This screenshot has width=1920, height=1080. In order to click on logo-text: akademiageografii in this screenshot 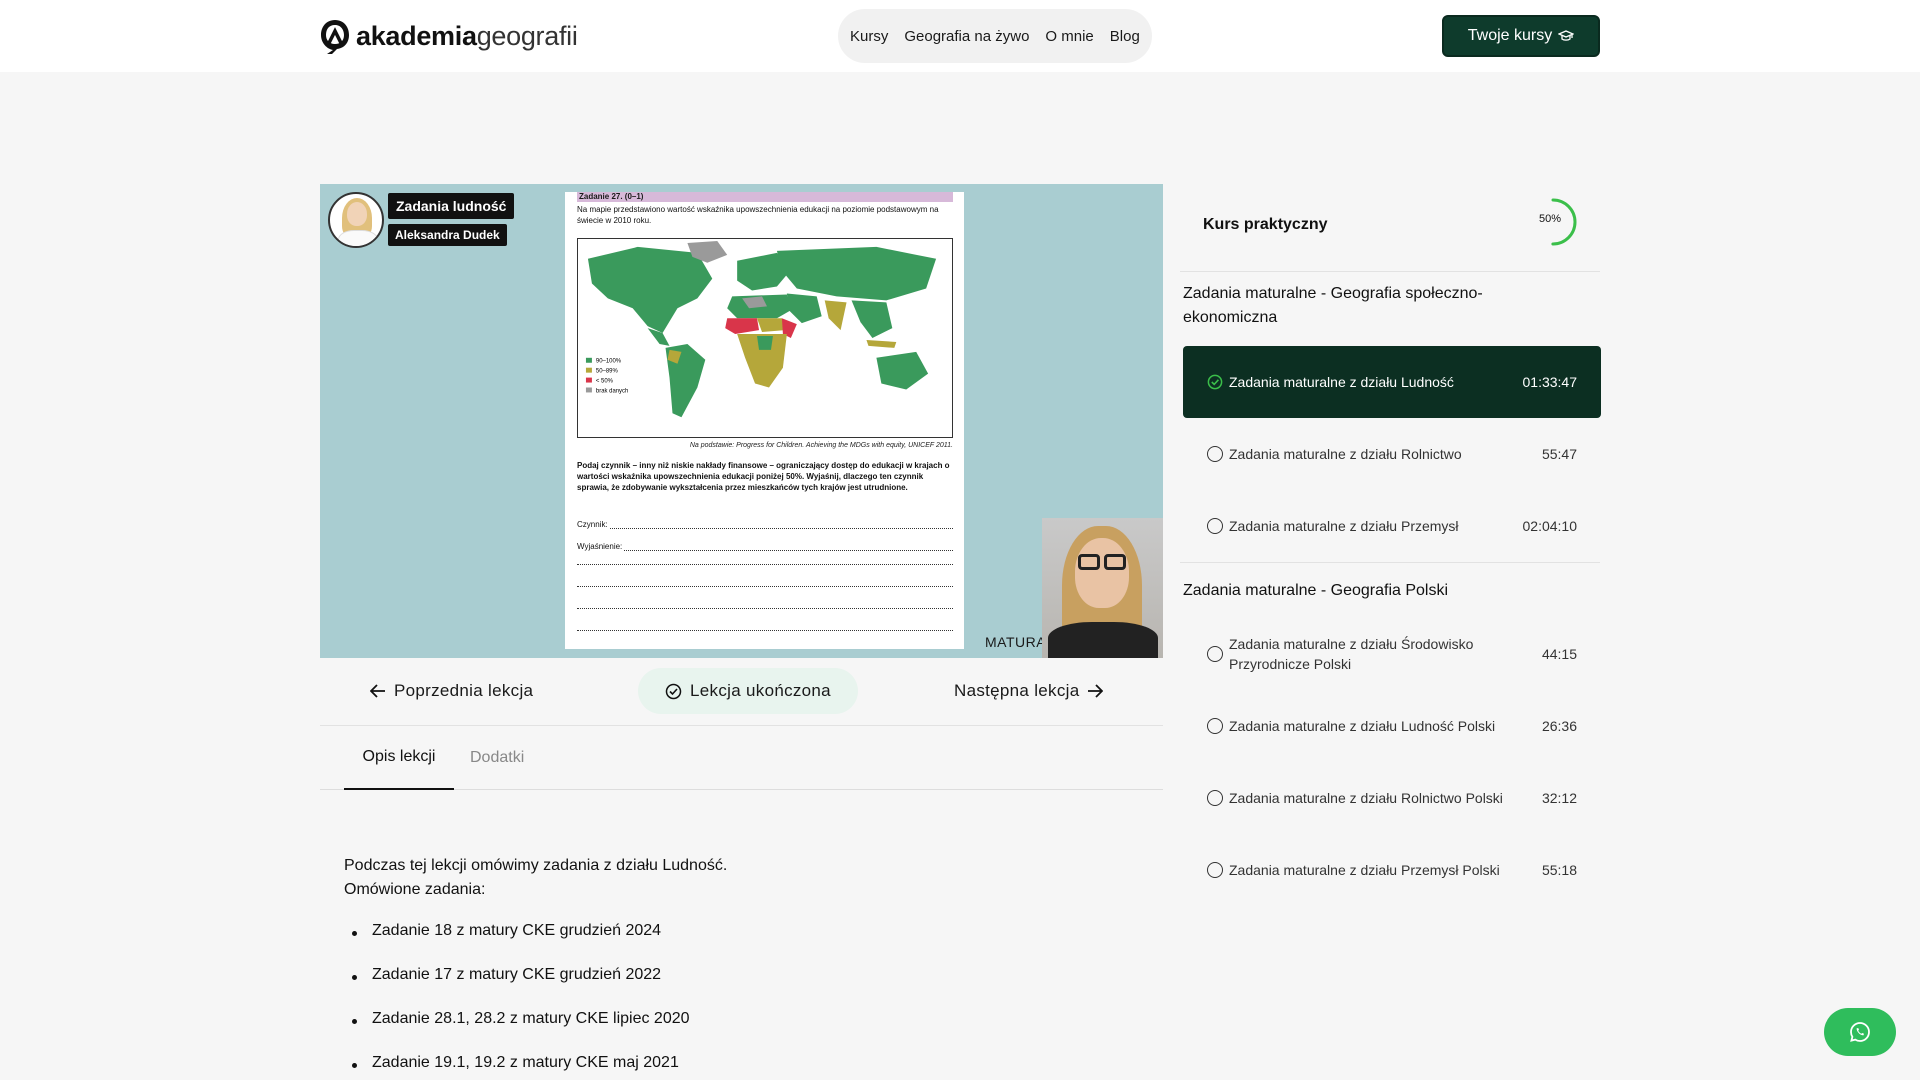, I will do `click(467, 35)`.